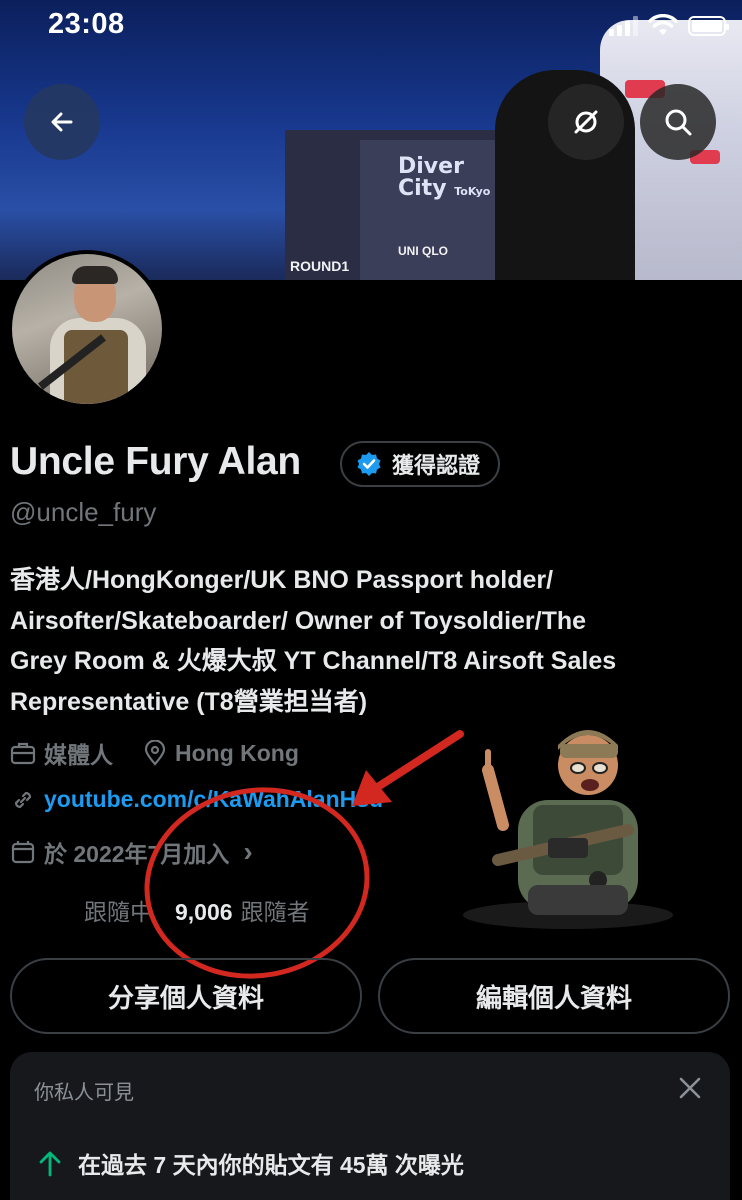 This screenshot has height=1200, width=742. Describe the element at coordinates (568, 829) in the screenshot. I see `sticker-image` at that location.